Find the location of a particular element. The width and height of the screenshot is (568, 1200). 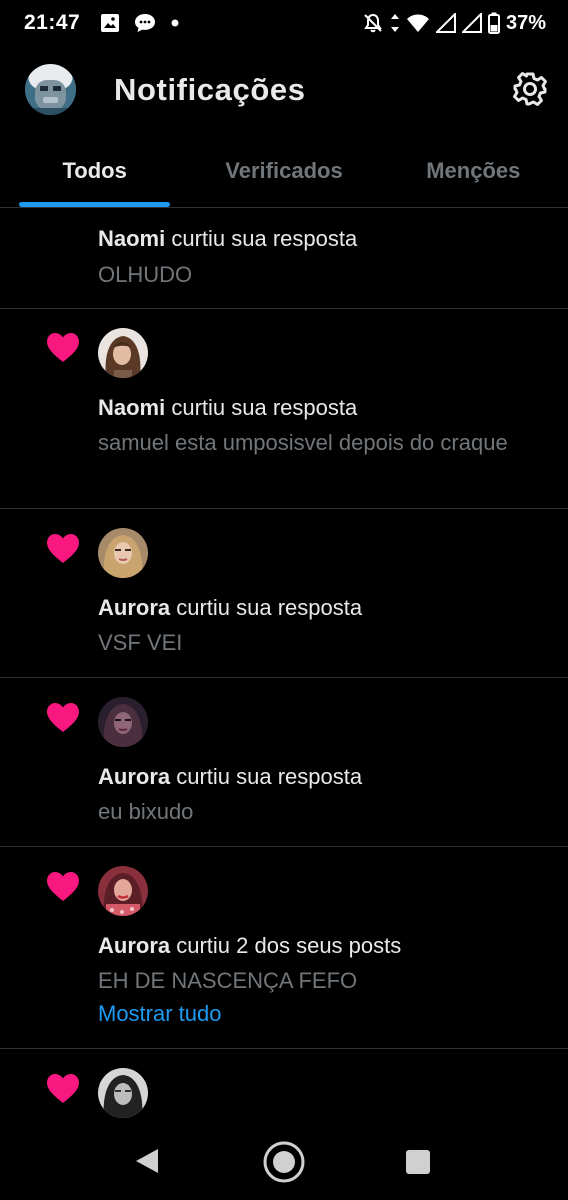

notification-text: VSF VEI is located at coordinates (140, 642).